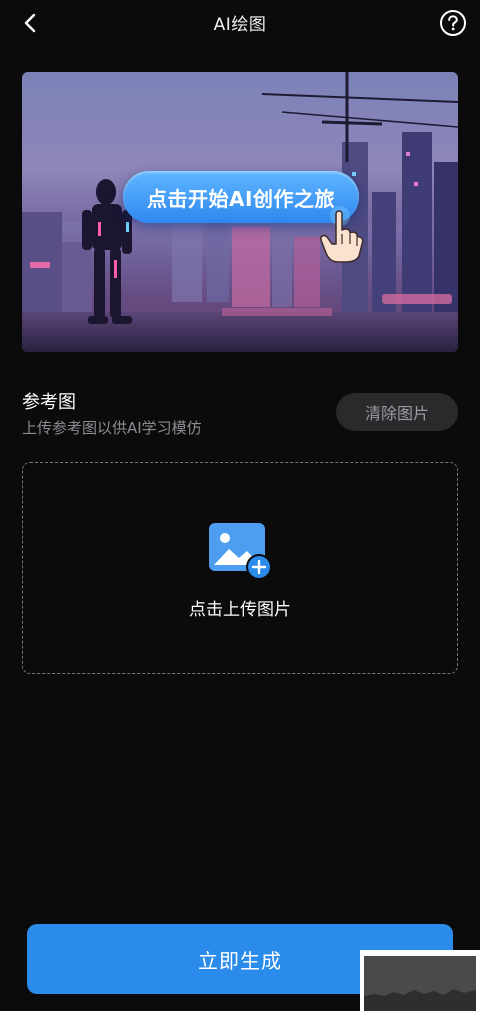 The width and height of the screenshot is (480, 1011). What do you see at coordinates (49, 402) in the screenshot?
I see `reference-title: 参考图` at bounding box center [49, 402].